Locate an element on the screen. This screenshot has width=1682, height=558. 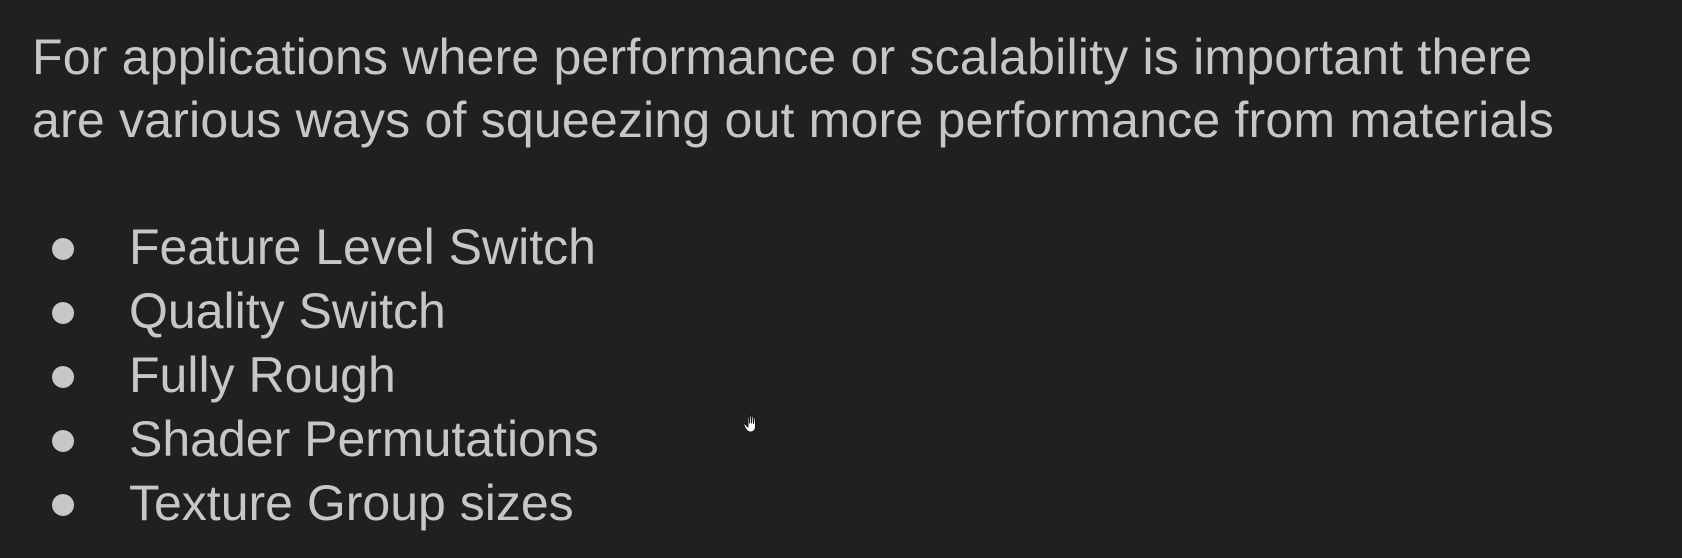
bullet-label: Texture Group sizes is located at coordinates (351, 503).